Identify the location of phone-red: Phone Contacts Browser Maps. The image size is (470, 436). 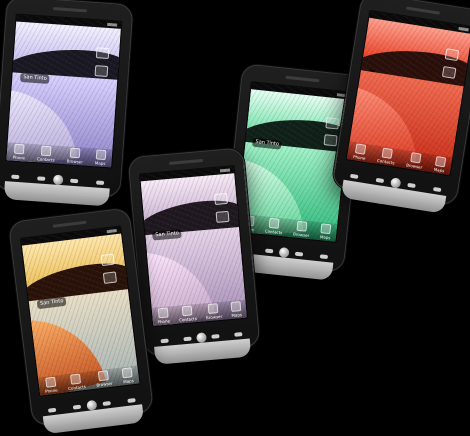
(400, 103).